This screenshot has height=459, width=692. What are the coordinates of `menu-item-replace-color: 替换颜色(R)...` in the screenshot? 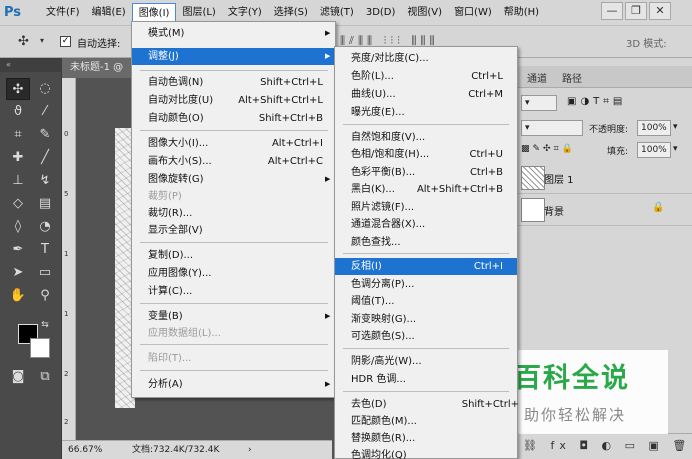 It's located at (426, 438).